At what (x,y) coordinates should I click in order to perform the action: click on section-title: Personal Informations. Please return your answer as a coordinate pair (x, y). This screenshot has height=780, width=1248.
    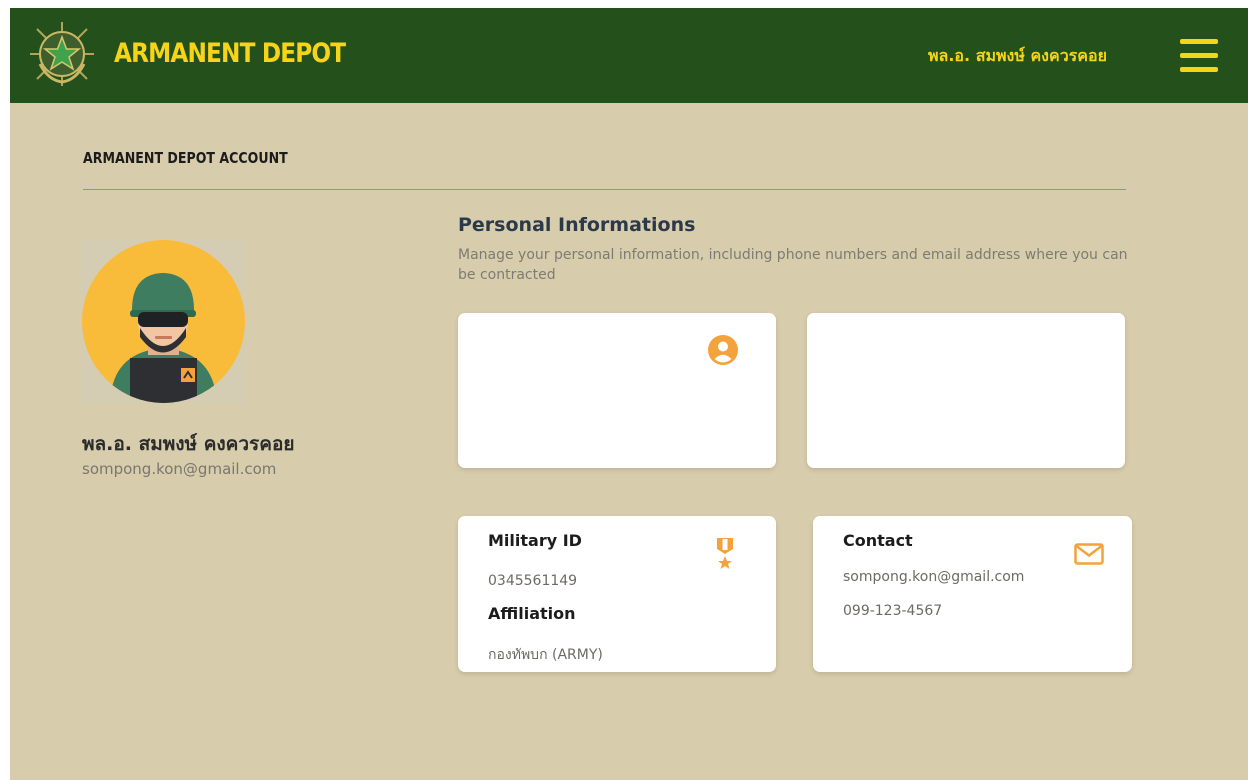
    Looking at the image, I should click on (577, 225).